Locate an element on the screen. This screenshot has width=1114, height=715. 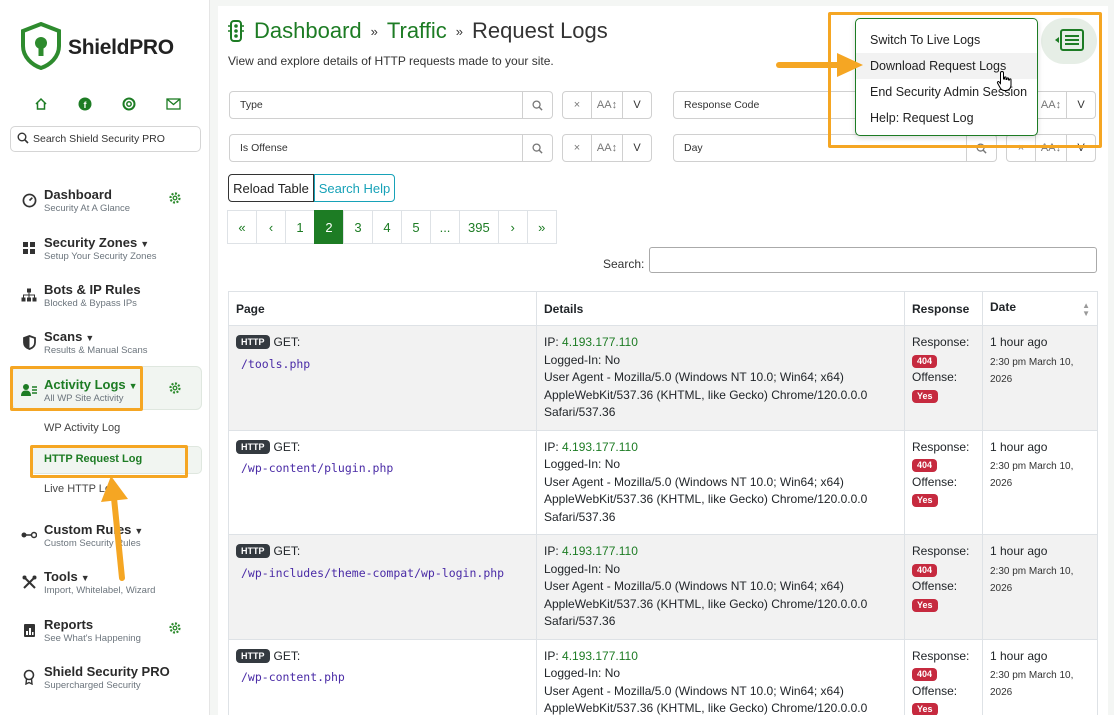
filter-is-offense-select: Is Offense is located at coordinates (376, 148).